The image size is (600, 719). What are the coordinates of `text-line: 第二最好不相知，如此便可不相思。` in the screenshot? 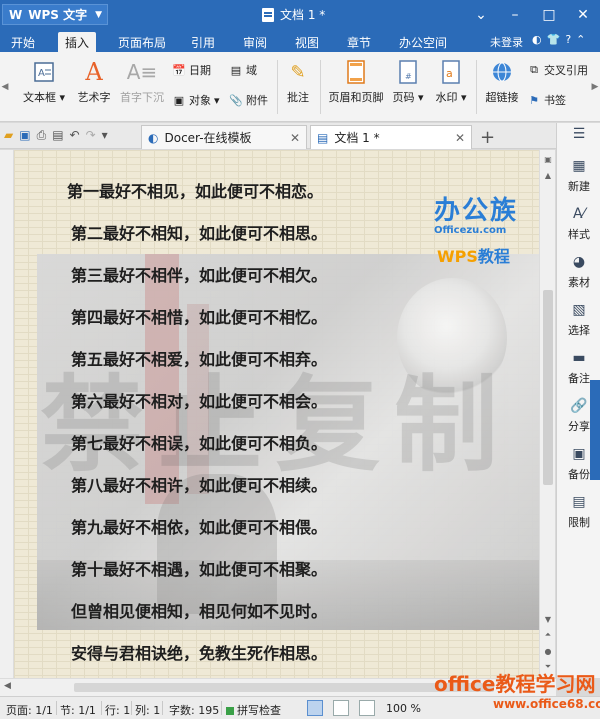 It's located at (199, 232).